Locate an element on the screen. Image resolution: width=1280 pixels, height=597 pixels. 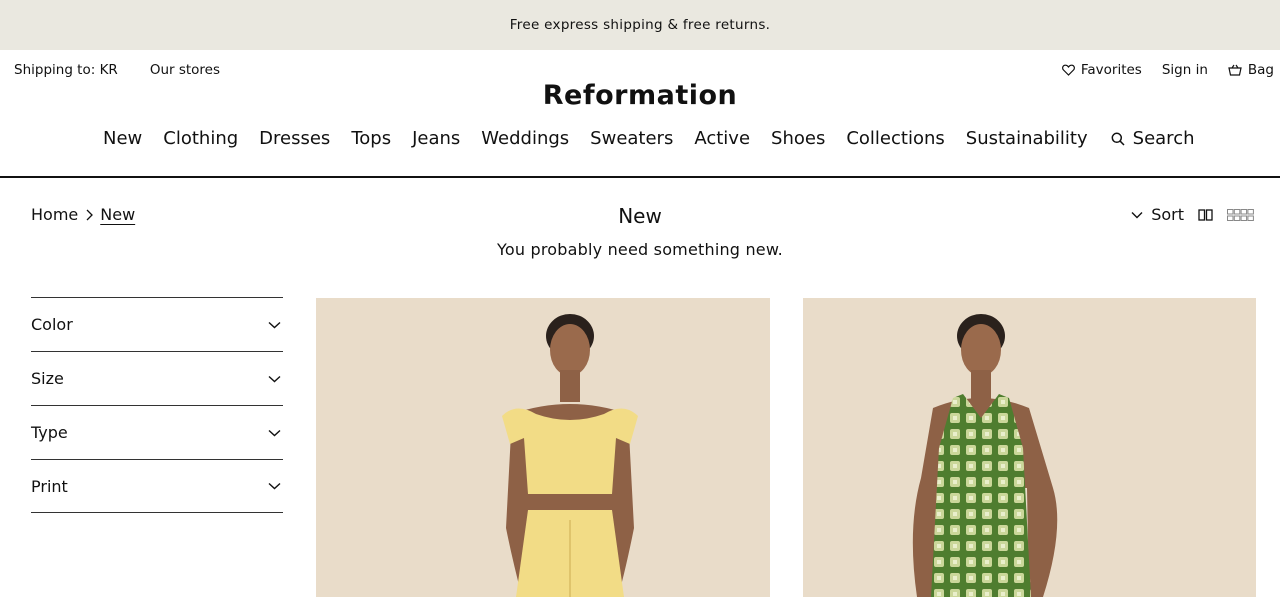
brand-logo: Reformation is located at coordinates (640, 95).